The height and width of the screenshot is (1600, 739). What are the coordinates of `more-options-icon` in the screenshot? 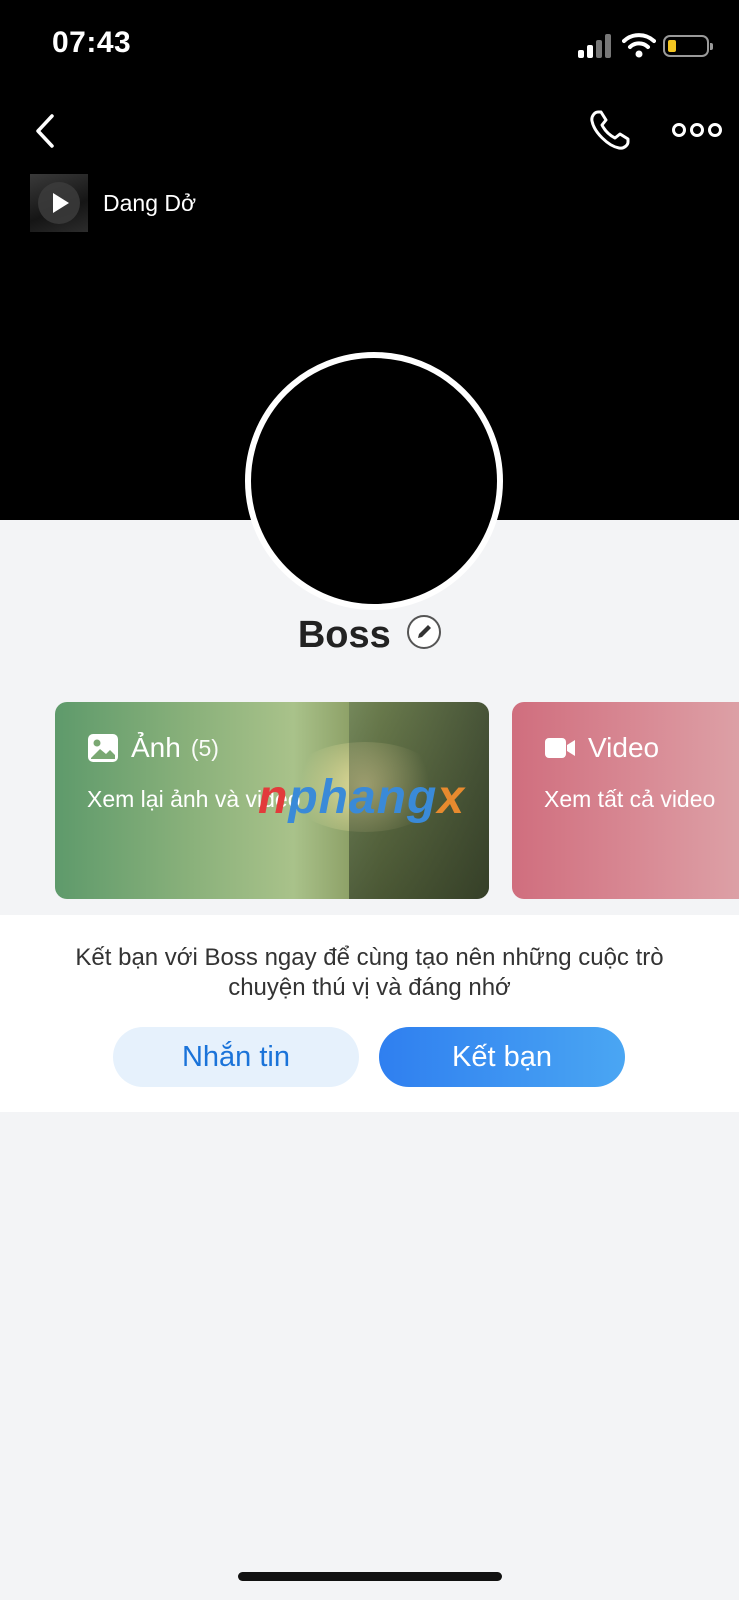 It's located at (697, 130).